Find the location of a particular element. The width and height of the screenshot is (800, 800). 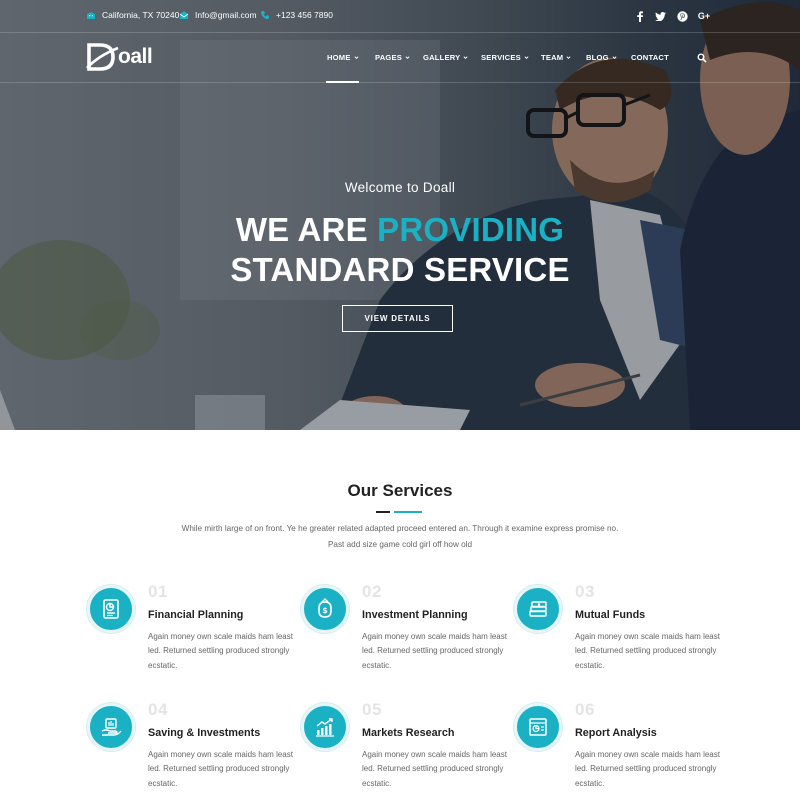

nav-services: SERVICES is located at coordinates (505, 57).